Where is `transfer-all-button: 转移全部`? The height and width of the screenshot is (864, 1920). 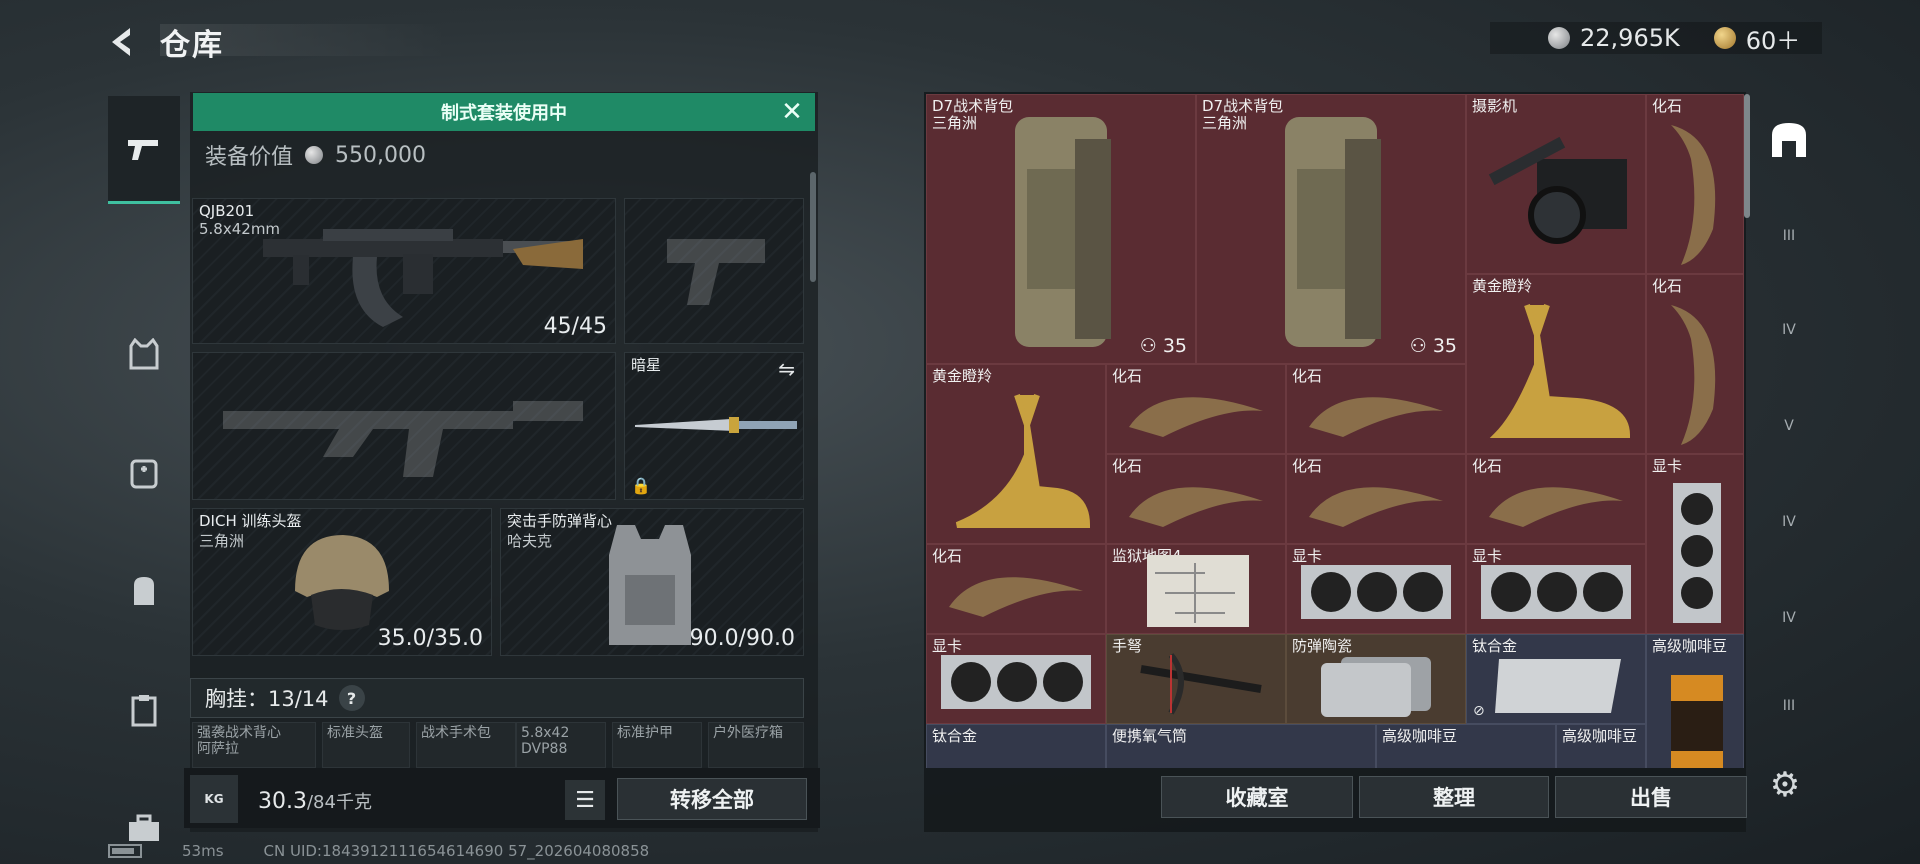 transfer-all-button: 转移全部 is located at coordinates (712, 799).